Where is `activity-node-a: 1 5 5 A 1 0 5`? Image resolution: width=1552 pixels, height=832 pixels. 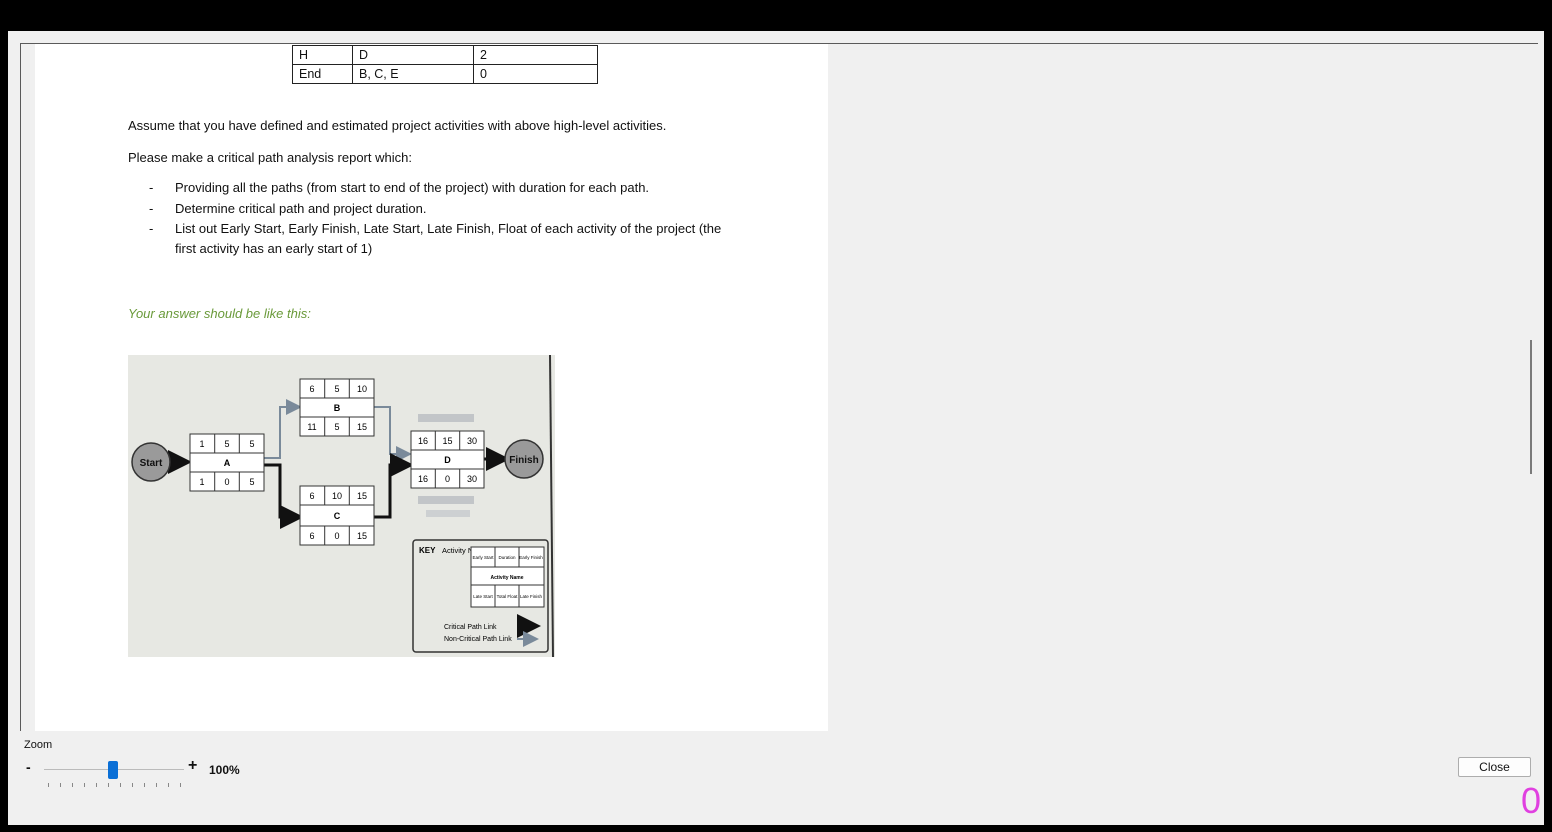 activity-node-a: 1 5 5 A 1 0 5 is located at coordinates (227, 462).